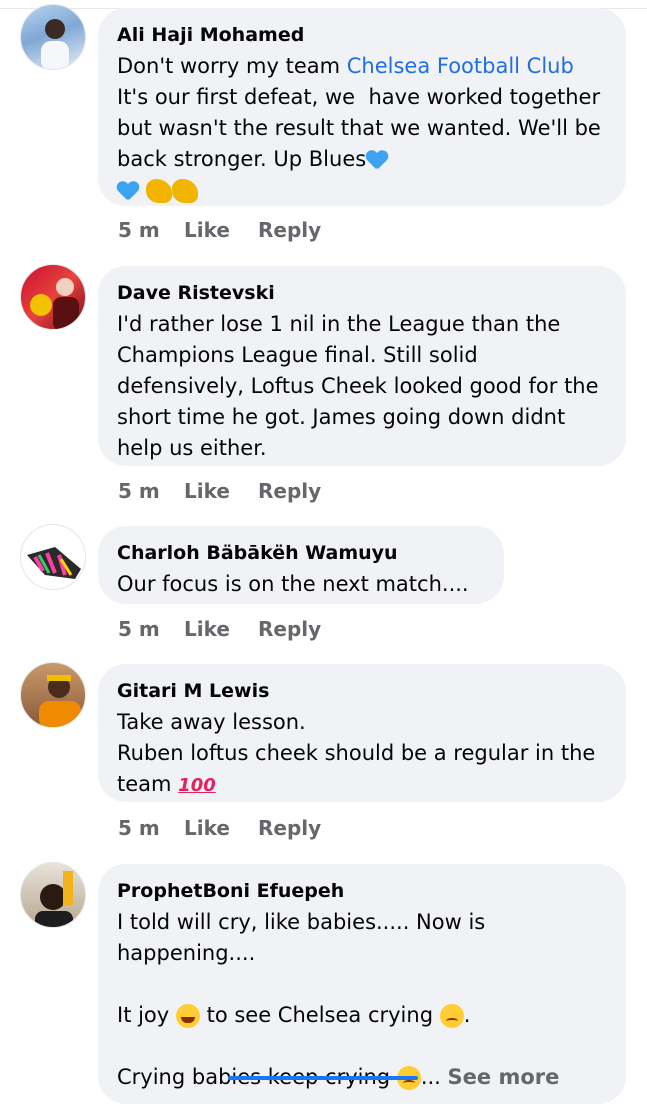 This screenshot has height=1104, width=647. I want to click on scroll-indicator, so click(323, 1078).